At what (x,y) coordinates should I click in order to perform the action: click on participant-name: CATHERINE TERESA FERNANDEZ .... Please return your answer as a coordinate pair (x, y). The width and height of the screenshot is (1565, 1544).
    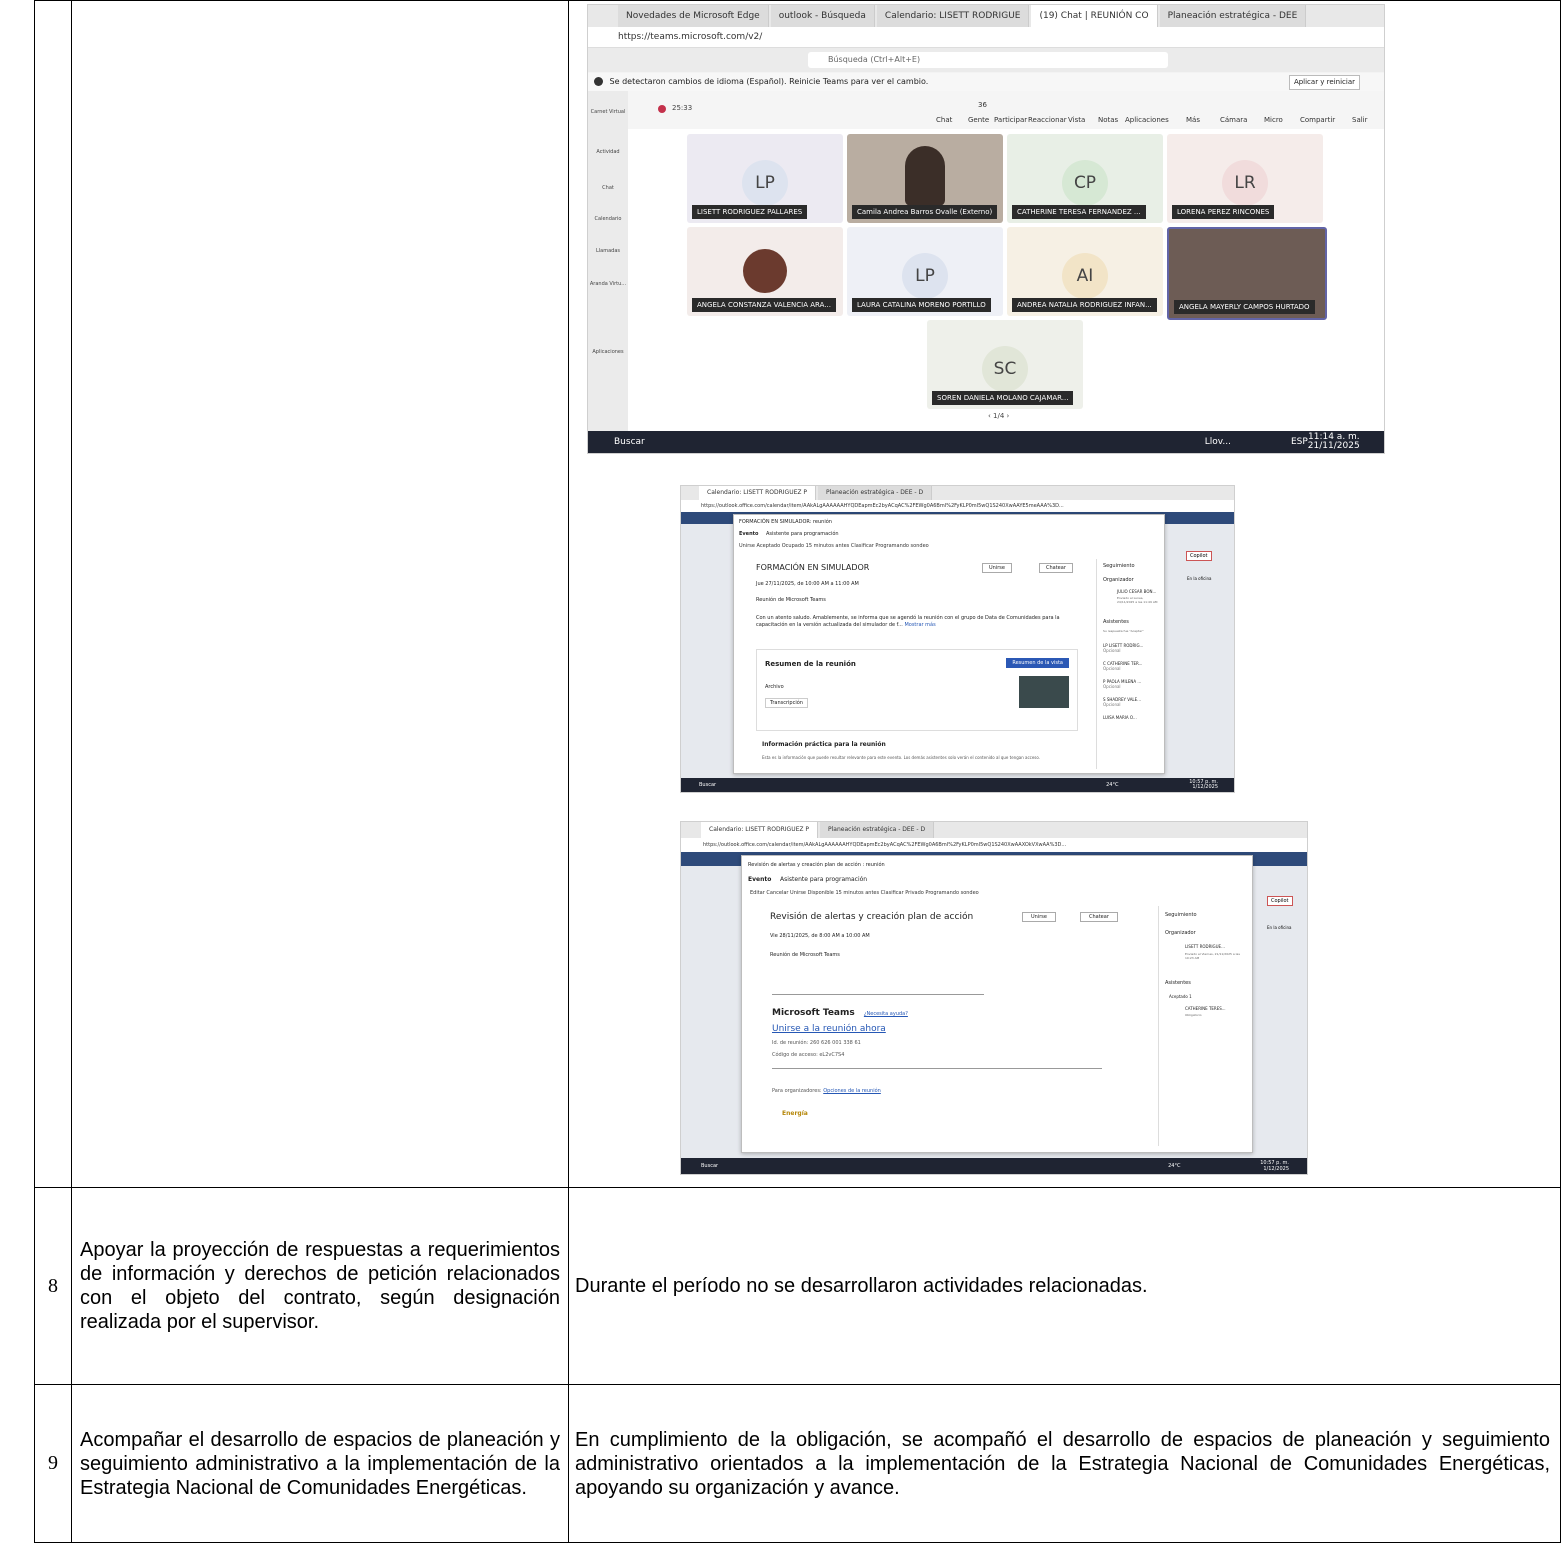
    Looking at the image, I should click on (1079, 212).